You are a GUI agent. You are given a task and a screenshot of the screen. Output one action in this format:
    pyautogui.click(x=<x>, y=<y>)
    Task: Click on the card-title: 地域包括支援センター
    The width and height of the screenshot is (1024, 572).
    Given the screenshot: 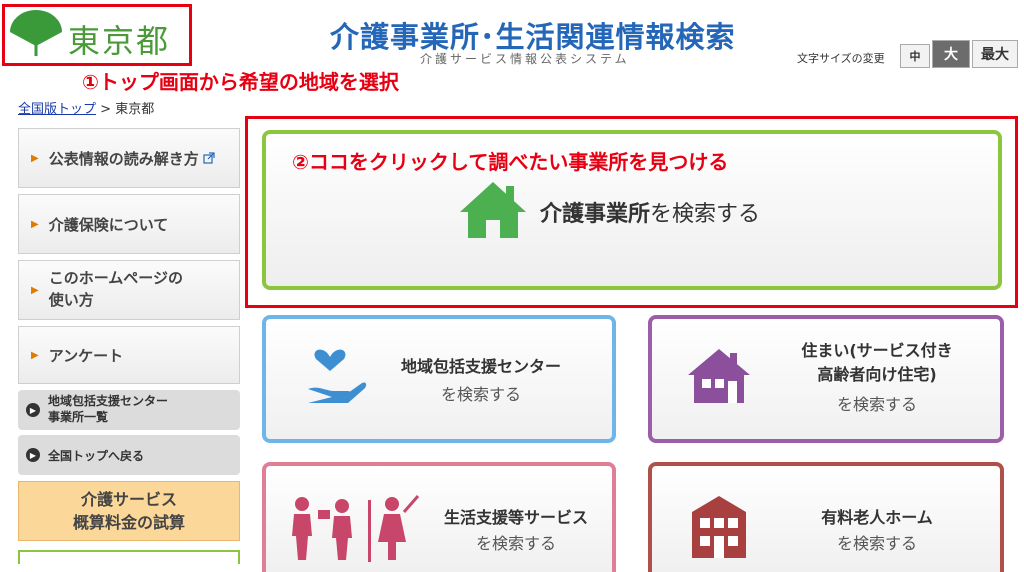 What is the action you would take?
    pyautogui.click(x=480, y=366)
    